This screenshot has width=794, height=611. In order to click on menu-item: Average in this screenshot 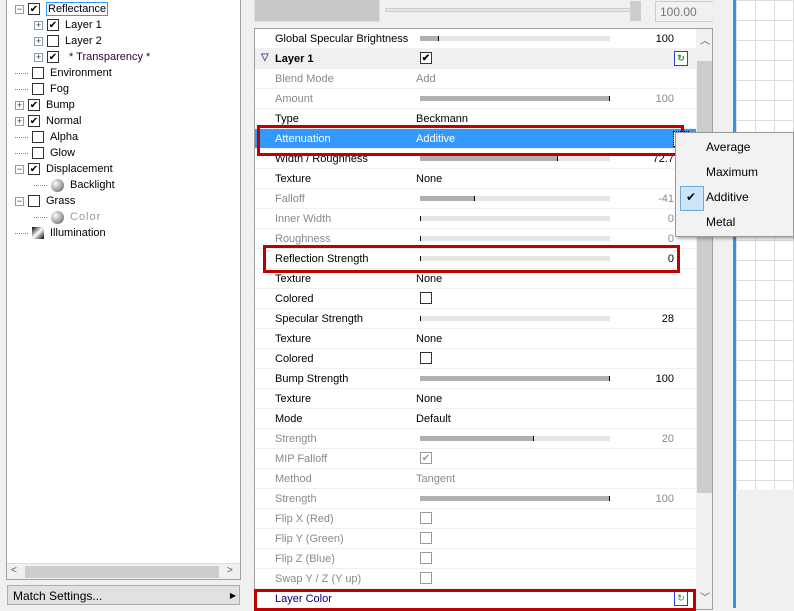, I will do `click(734, 148)`.